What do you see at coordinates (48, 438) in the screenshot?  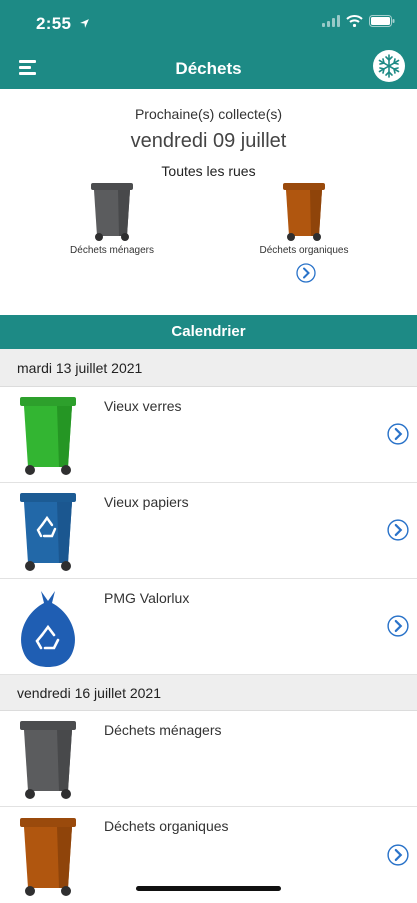 I see `green-bin-icon` at bounding box center [48, 438].